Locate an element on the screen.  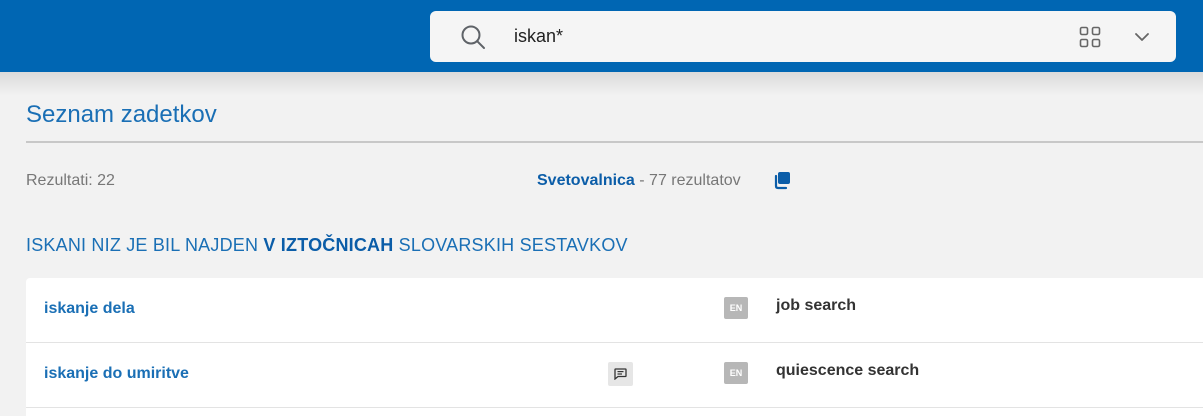
search-box is located at coordinates (803, 36).